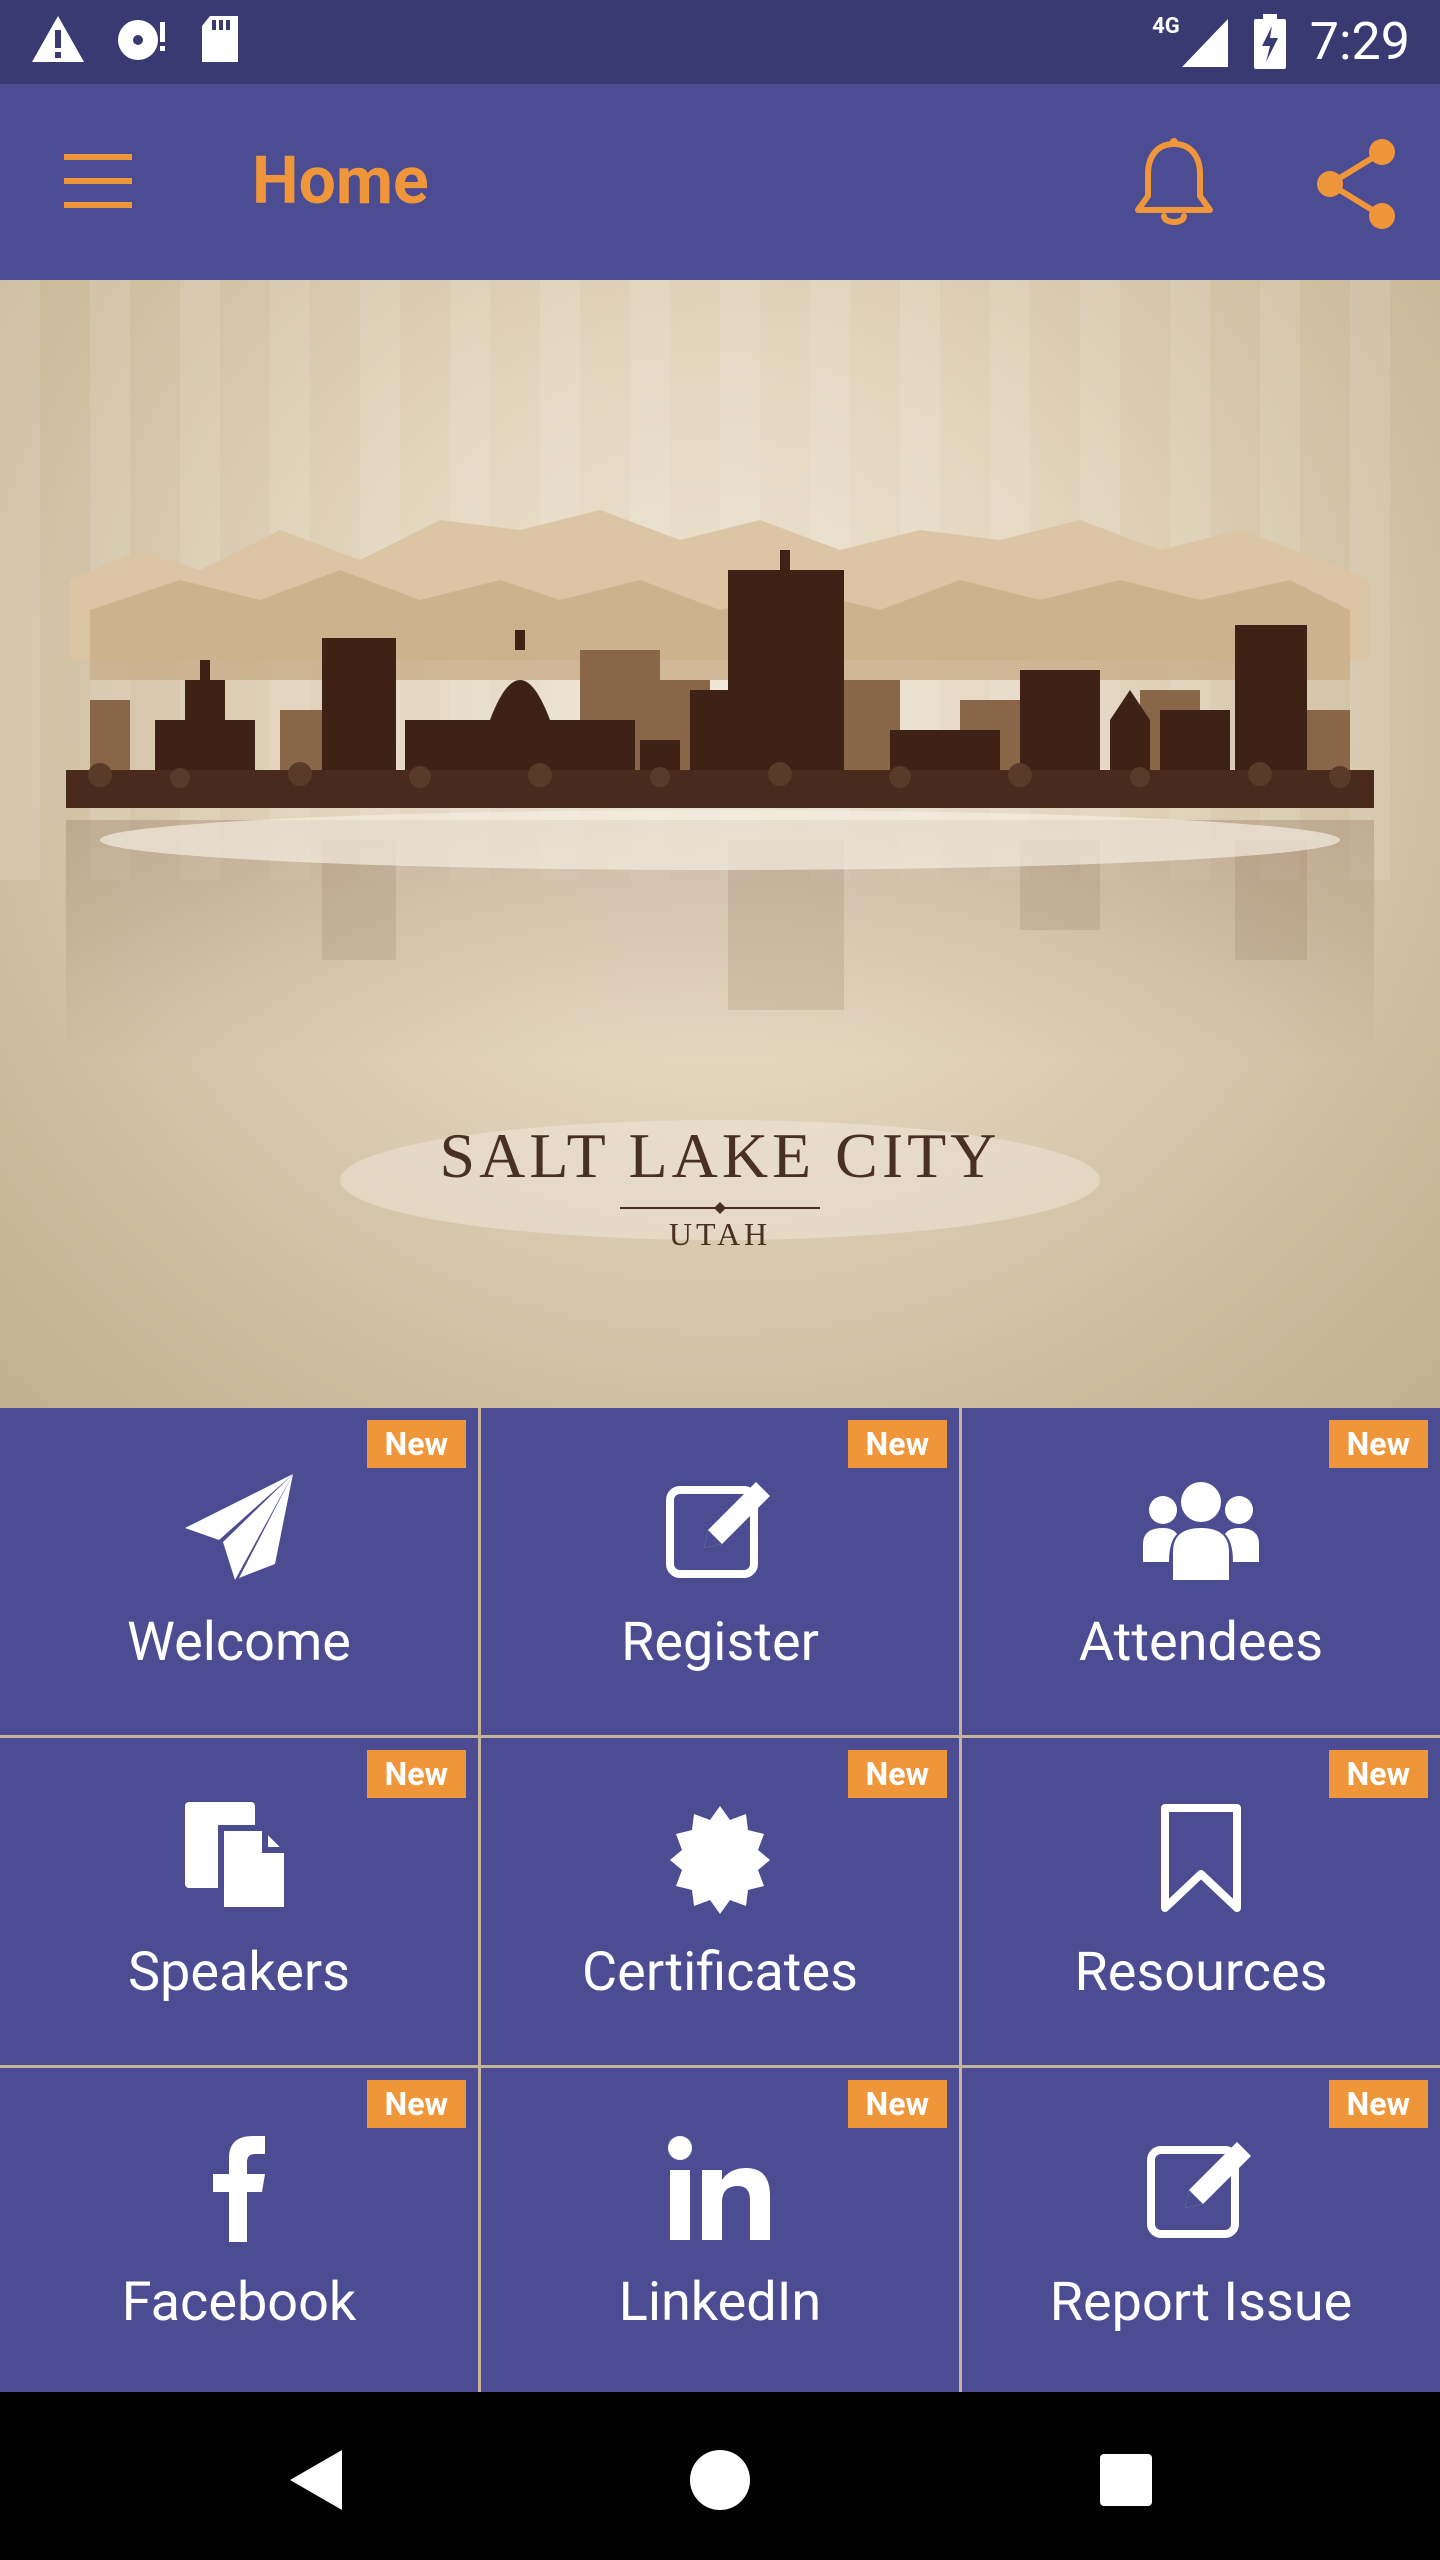  Describe the element at coordinates (719, 2188) in the screenshot. I see `linkedin-icon` at that location.